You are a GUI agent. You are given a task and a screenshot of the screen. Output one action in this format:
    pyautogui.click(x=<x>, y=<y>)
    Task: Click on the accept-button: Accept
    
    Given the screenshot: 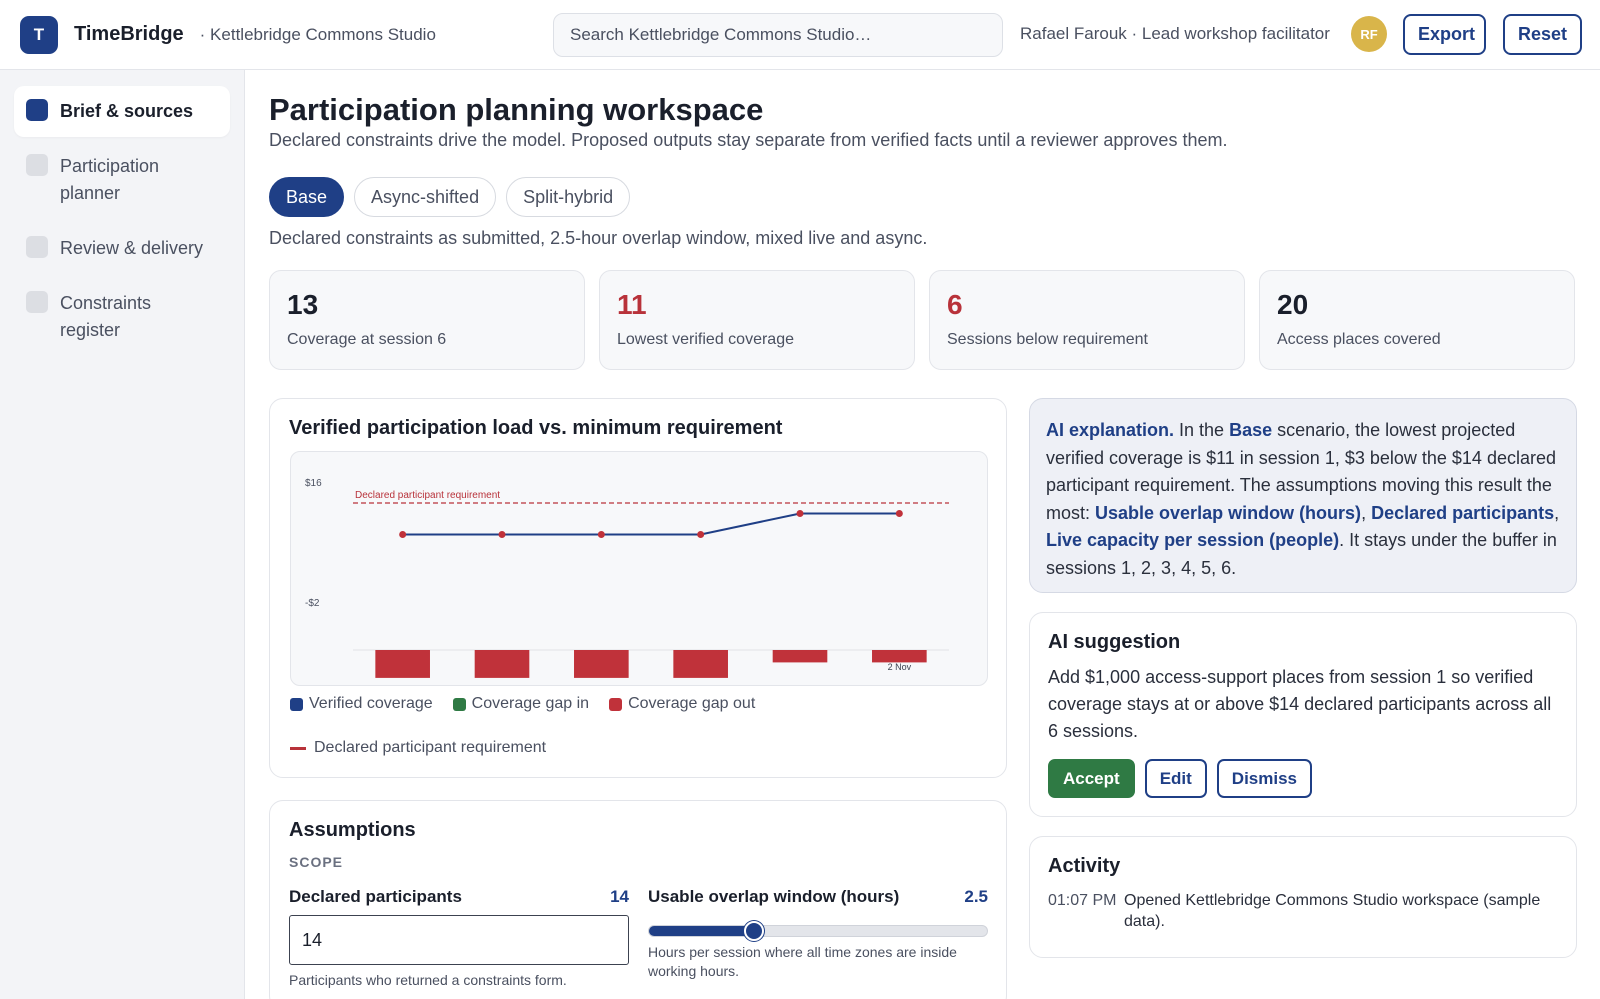 What is the action you would take?
    pyautogui.click(x=1091, y=778)
    